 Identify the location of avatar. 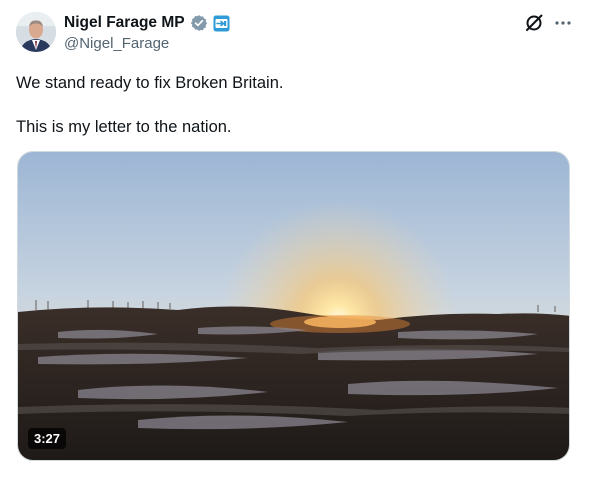
(36, 32).